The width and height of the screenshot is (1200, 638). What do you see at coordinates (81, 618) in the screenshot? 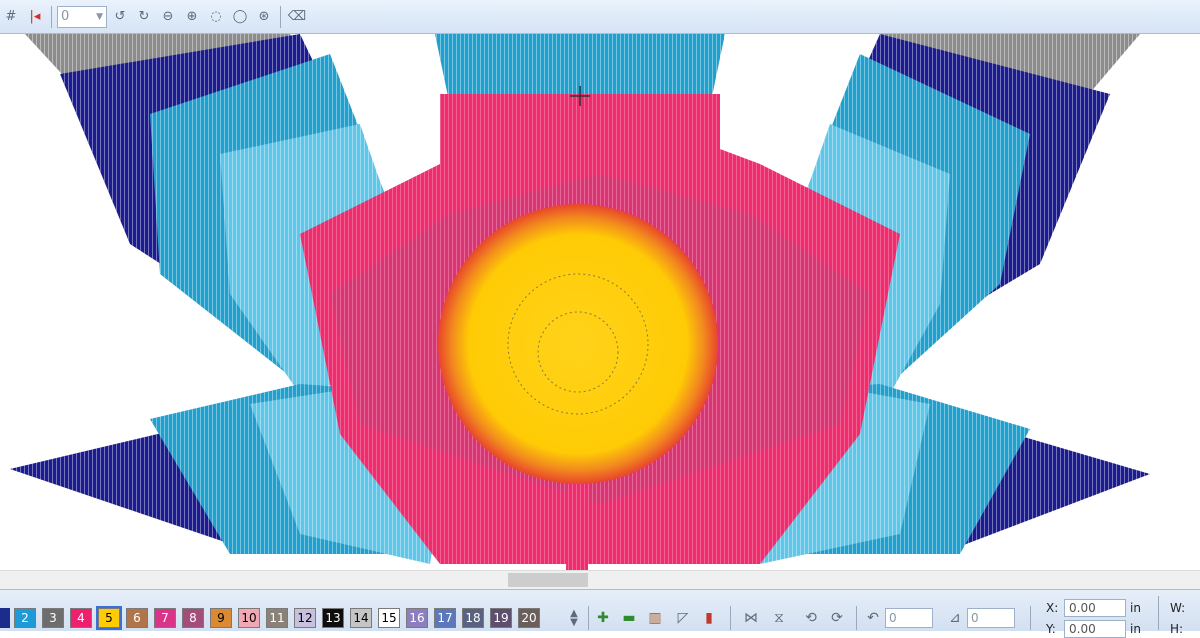
I see `color-swatch-4: 4` at bounding box center [81, 618].